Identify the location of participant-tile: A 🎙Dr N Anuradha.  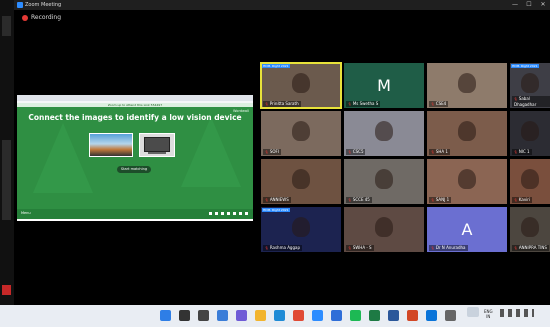
(467, 229).